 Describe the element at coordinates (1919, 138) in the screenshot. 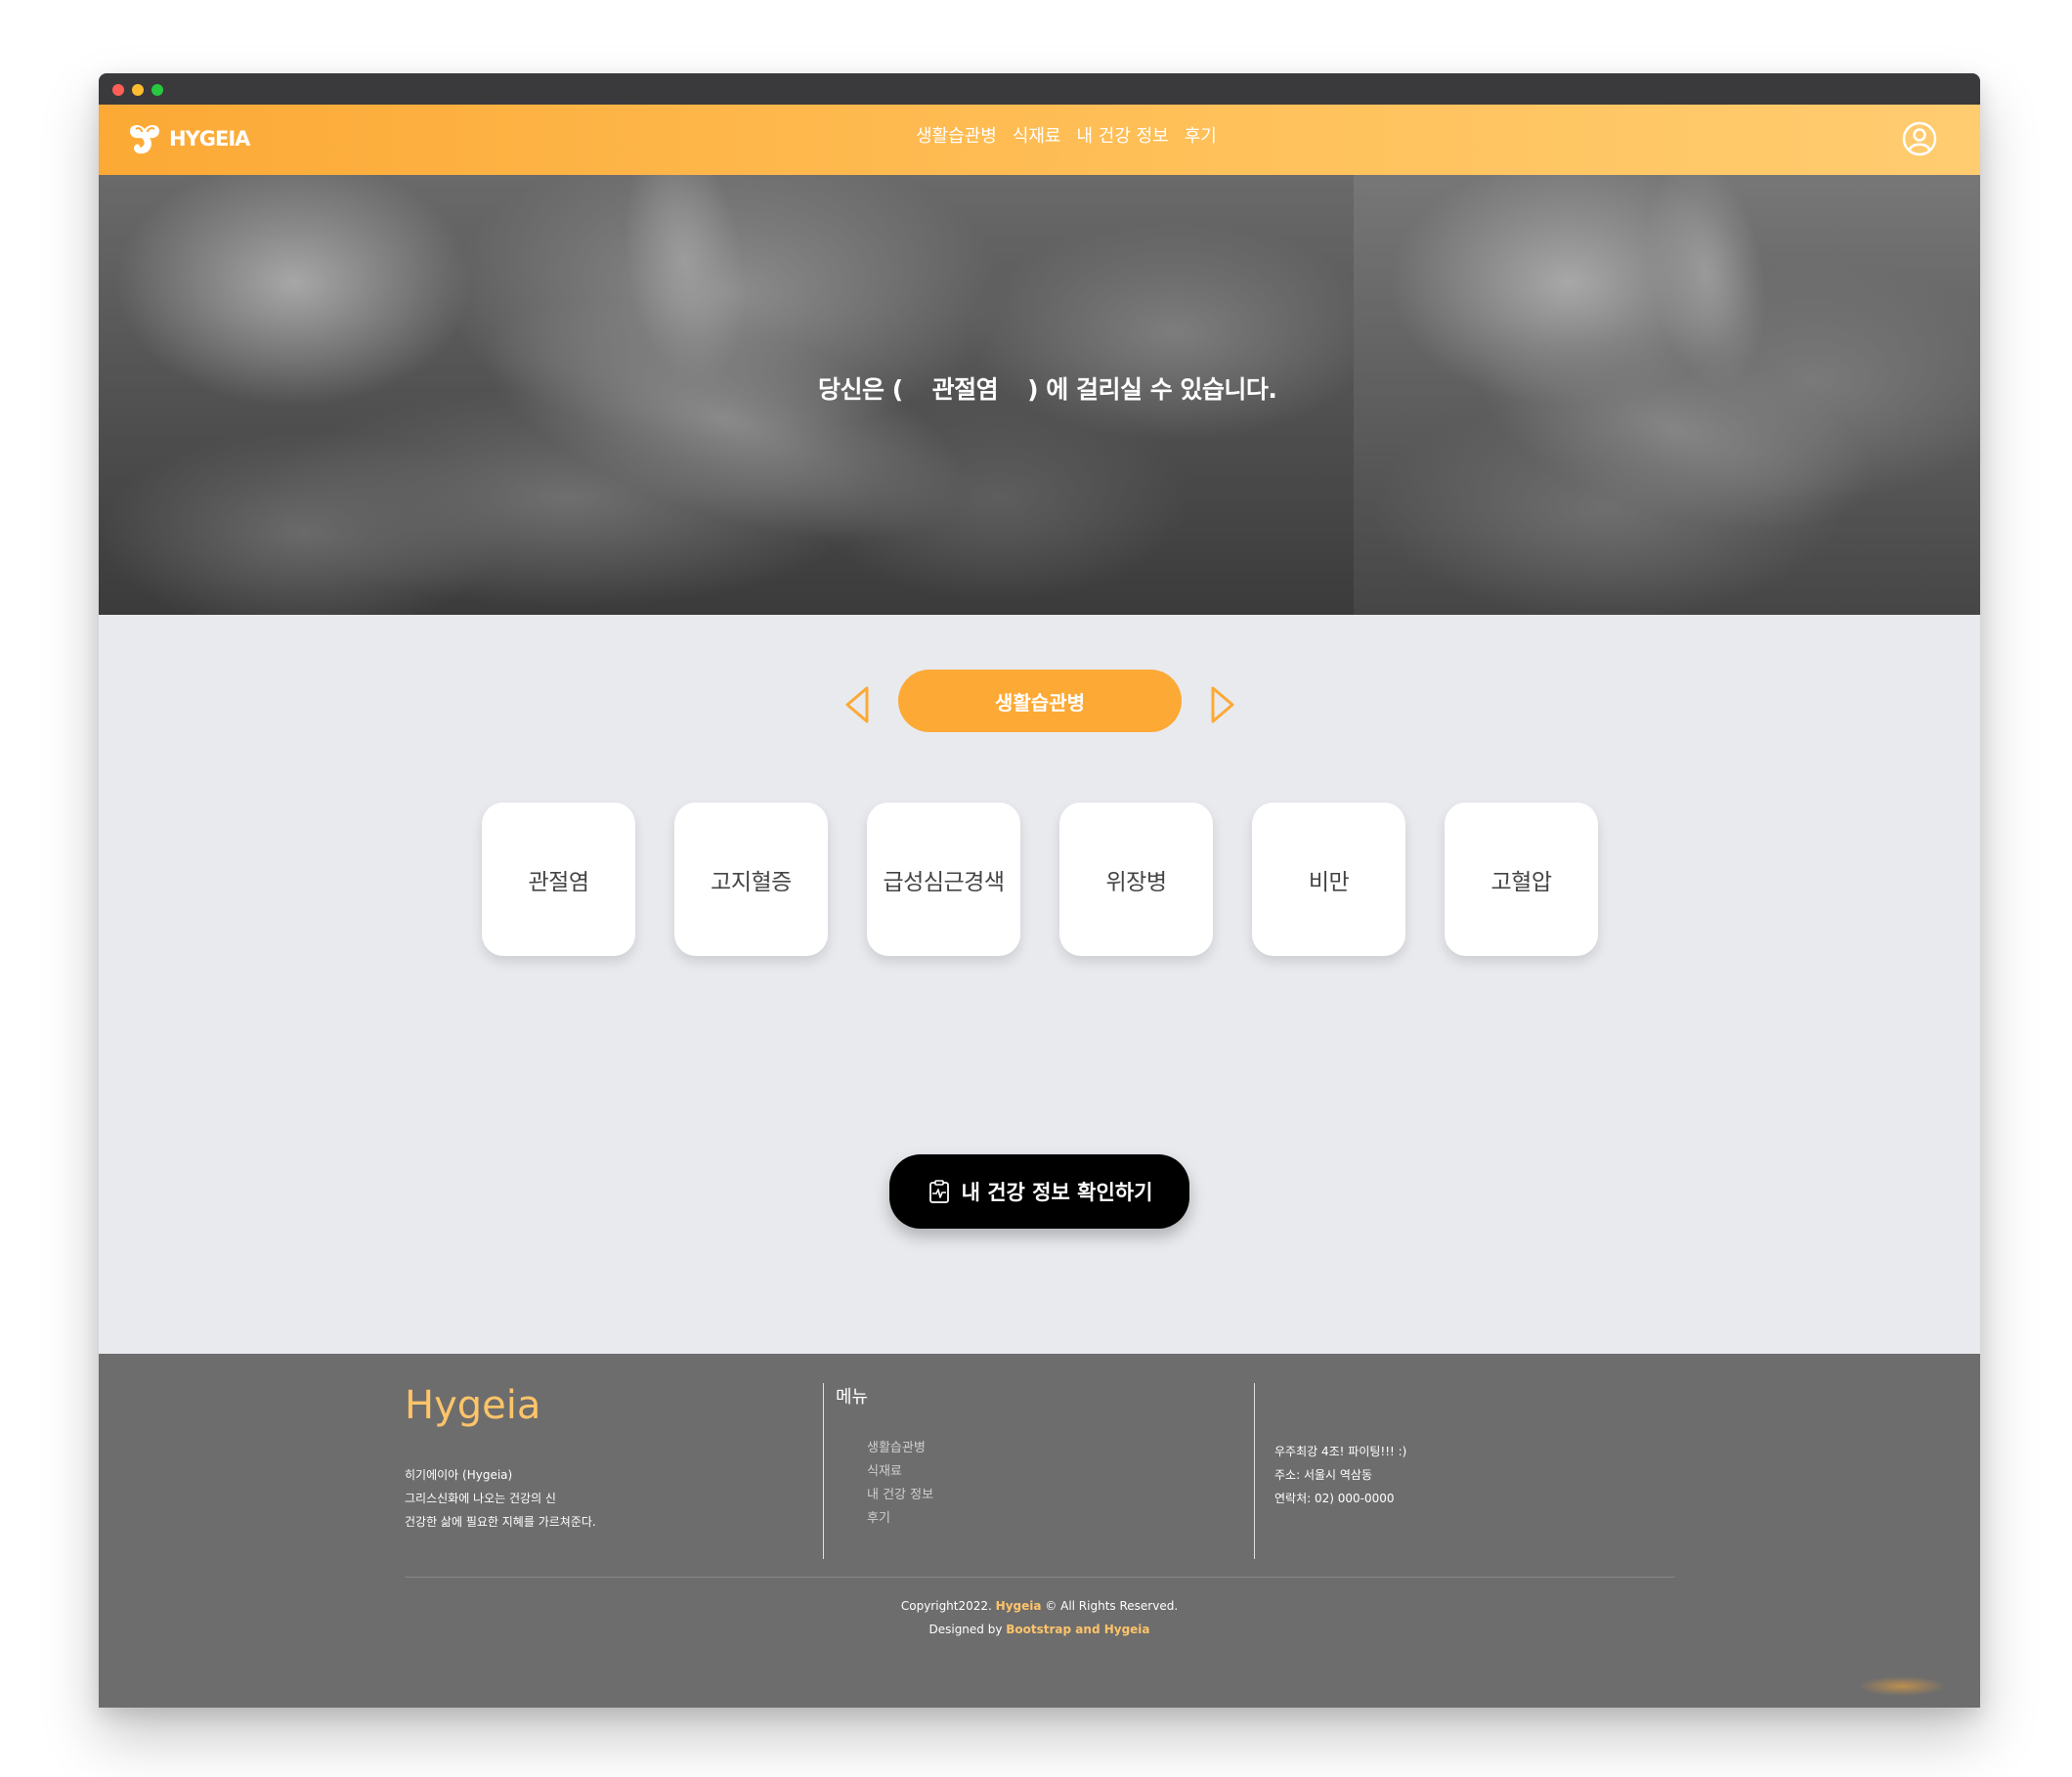

I see `user-circle-icon` at that location.